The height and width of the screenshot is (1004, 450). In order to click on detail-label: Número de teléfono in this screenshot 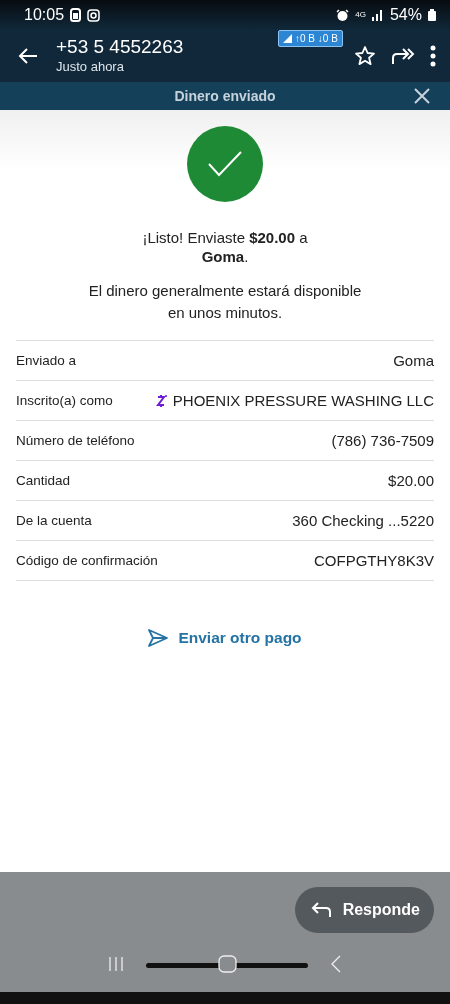, I will do `click(75, 440)`.